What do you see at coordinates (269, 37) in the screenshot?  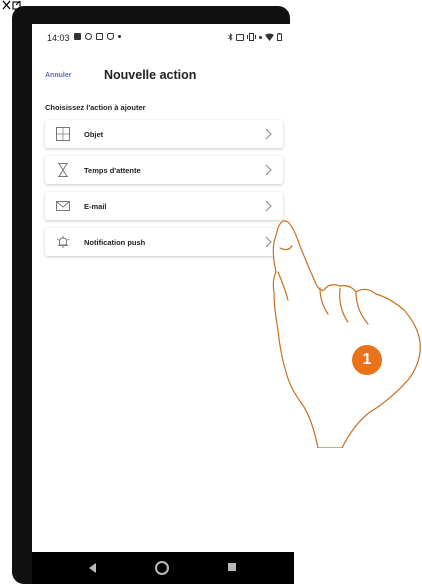 I see `wifi-icon` at bounding box center [269, 37].